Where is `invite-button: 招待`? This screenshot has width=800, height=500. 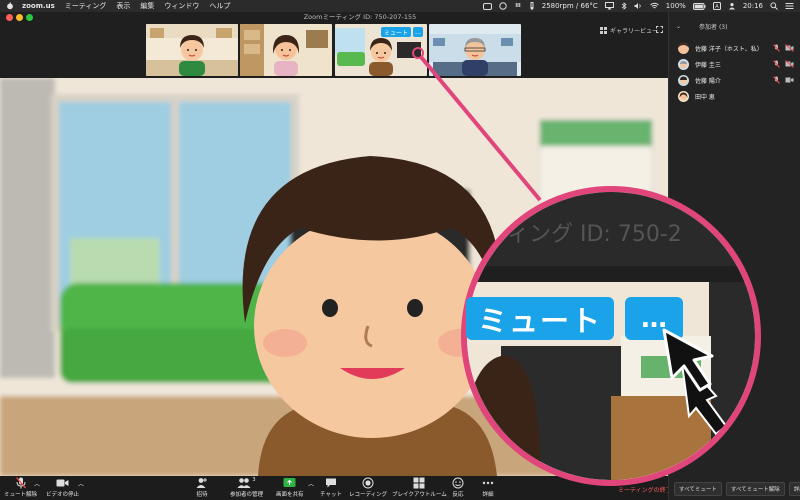
invite-button: 招待 is located at coordinates (202, 487).